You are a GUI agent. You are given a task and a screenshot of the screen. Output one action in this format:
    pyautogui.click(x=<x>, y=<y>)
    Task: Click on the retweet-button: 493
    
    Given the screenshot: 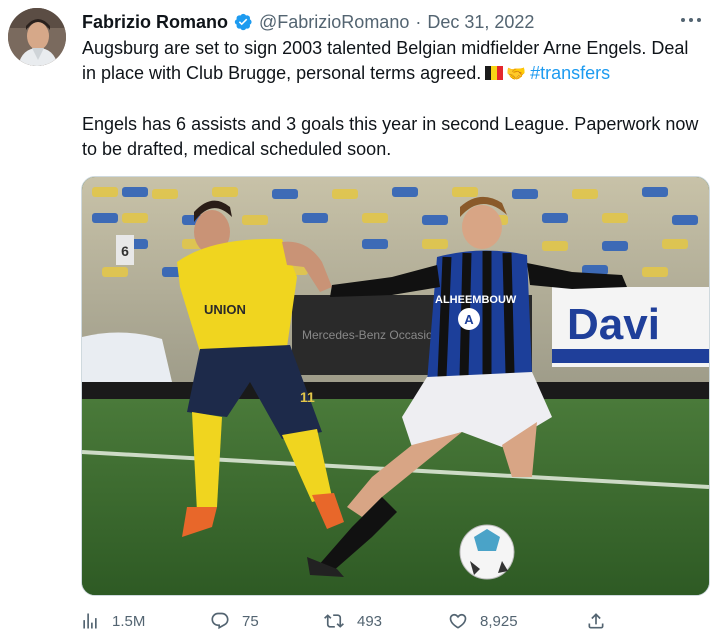 What is the action you would take?
    pyautogui.click(x=352, y=621)
    